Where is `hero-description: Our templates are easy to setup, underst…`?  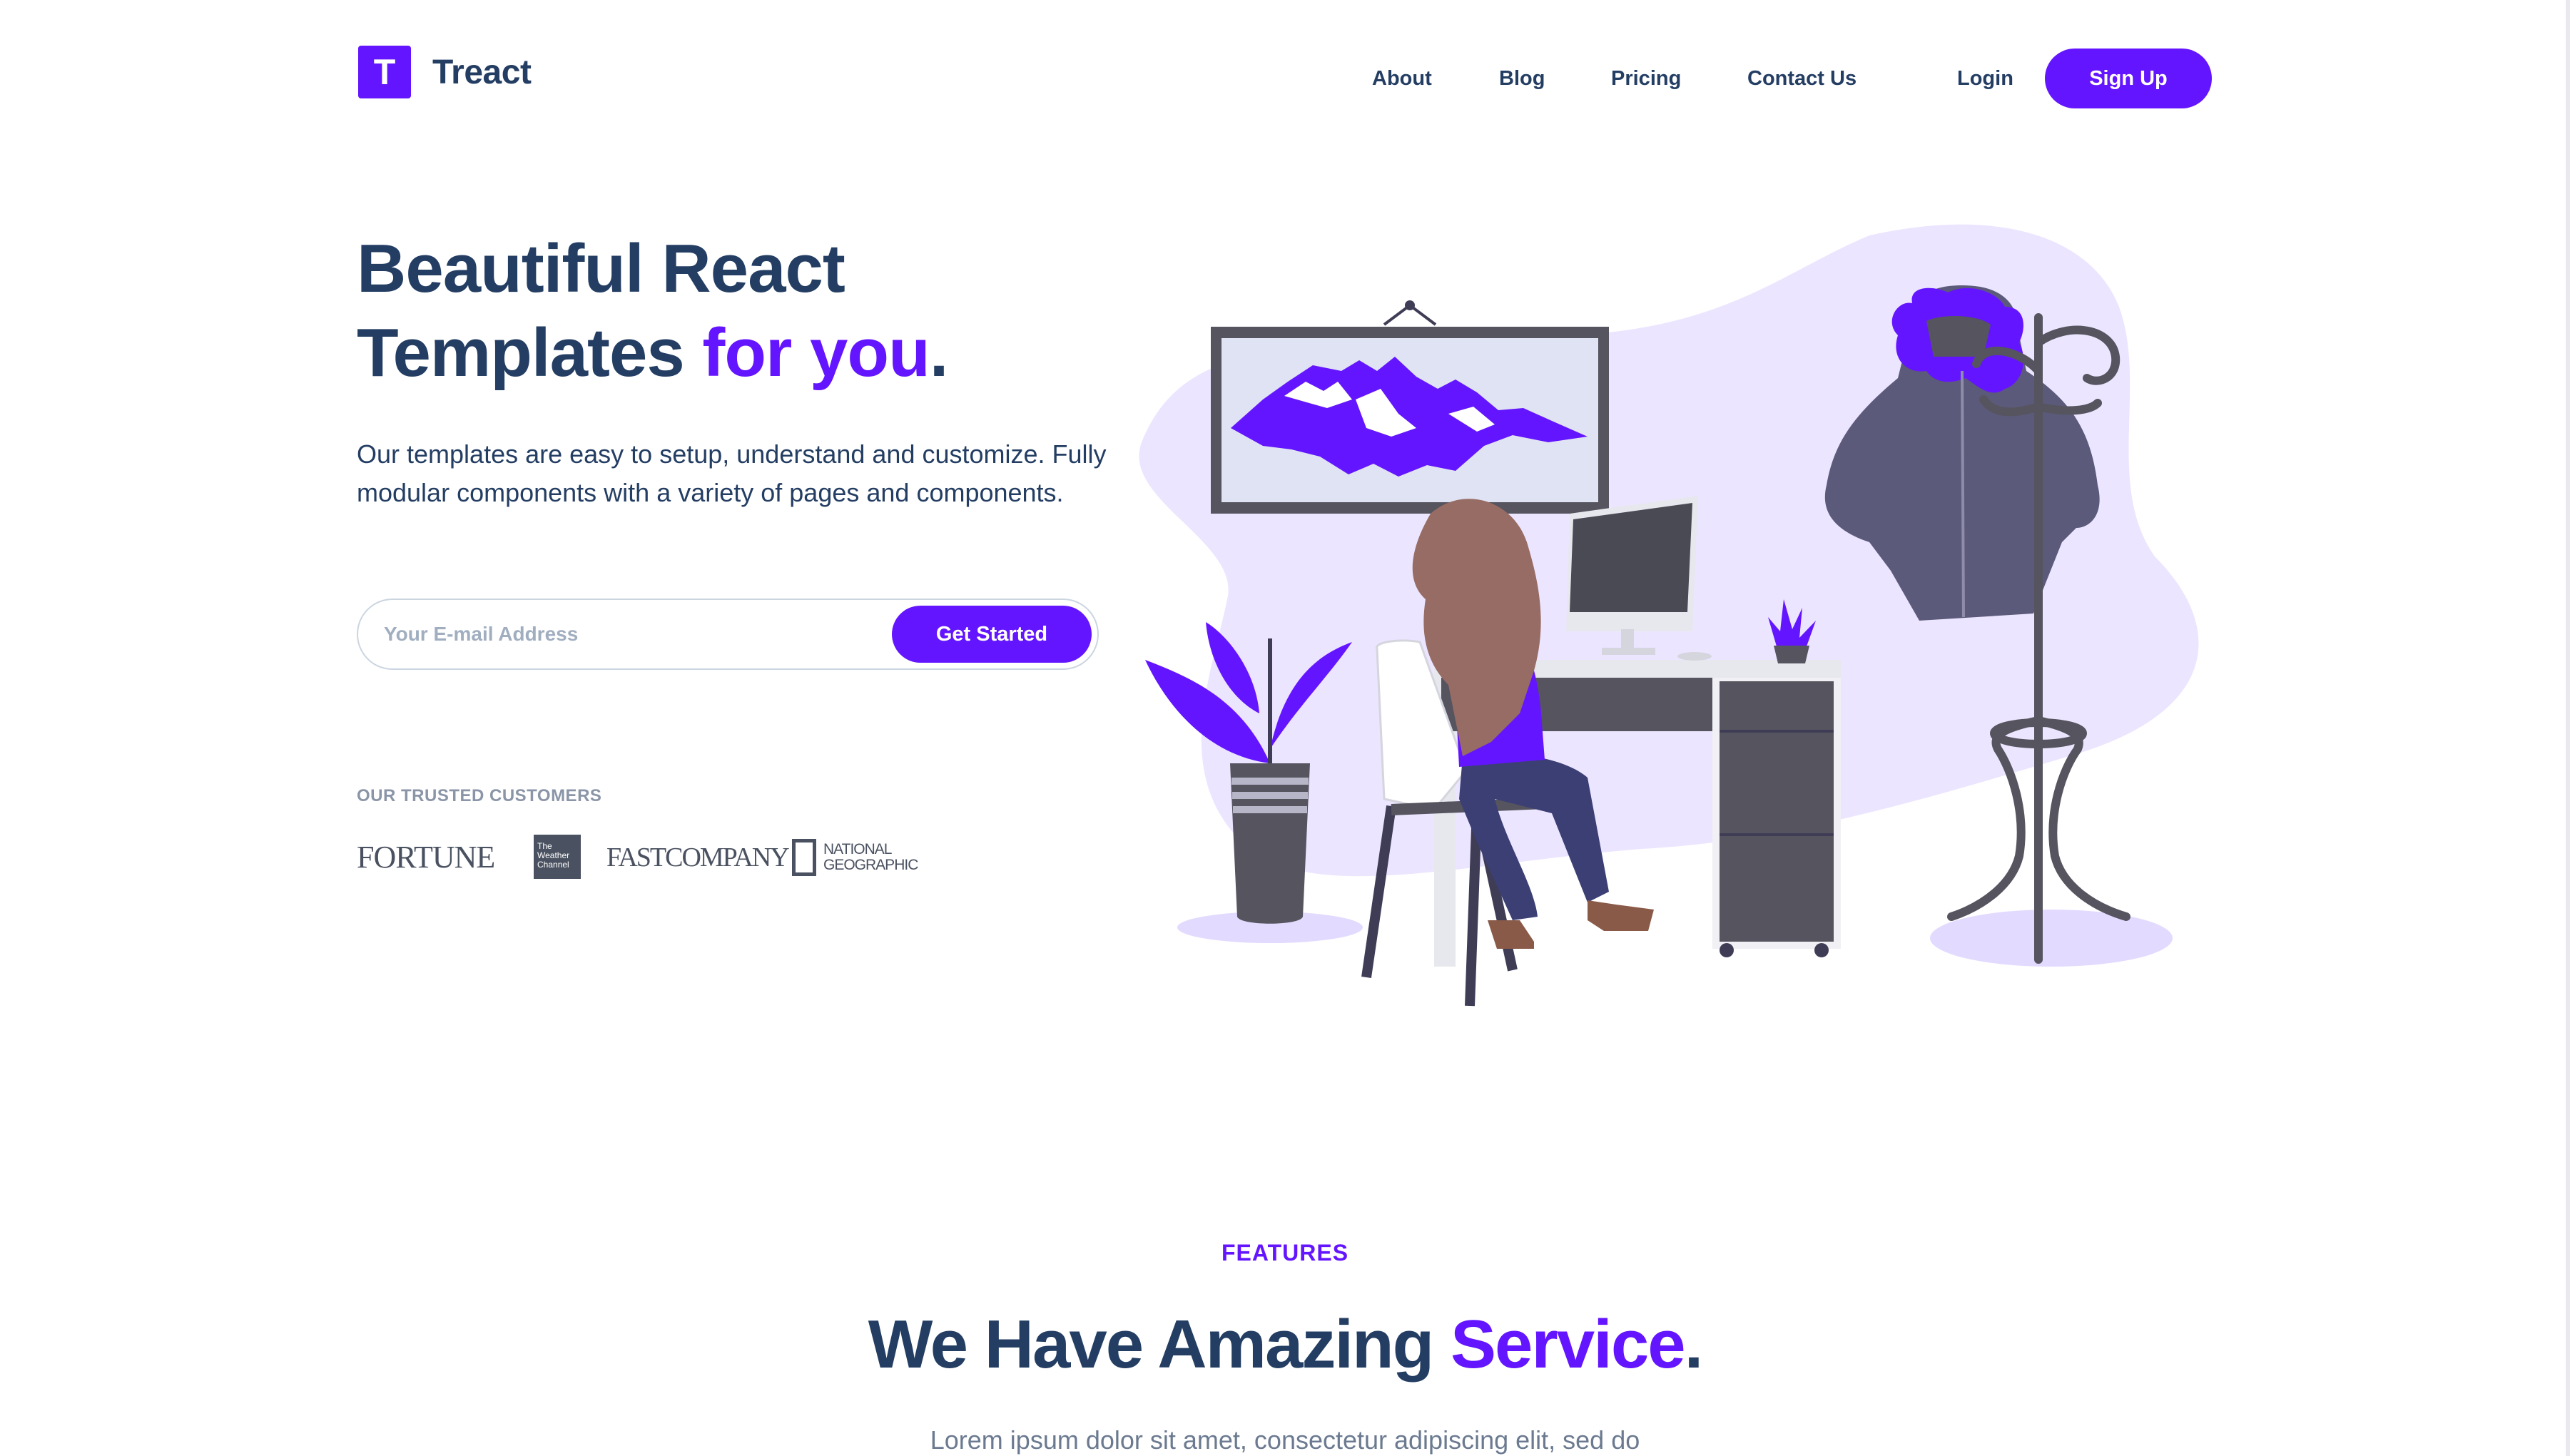 hero-description: Our templates are easy to setup, underst… is located at coordinates (732, 473).